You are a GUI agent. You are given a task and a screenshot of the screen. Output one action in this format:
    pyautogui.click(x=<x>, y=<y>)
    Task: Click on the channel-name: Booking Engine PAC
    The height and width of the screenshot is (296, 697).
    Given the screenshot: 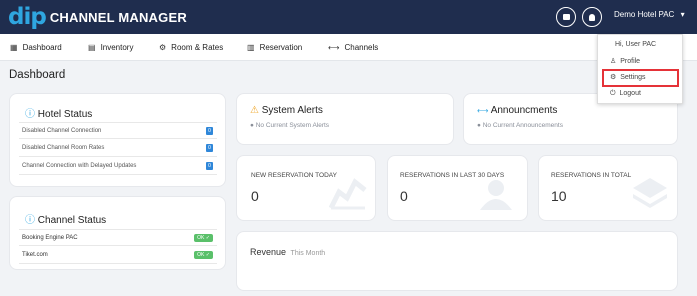 What is the action you would take?
    pyautogui.click(x=50, y=238)
    